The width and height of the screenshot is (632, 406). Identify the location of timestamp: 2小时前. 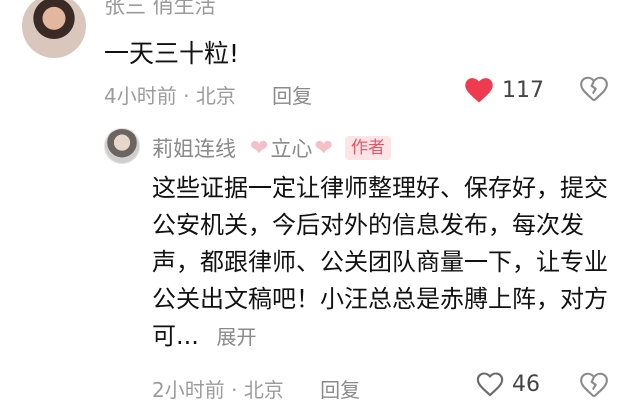
(188, 390).